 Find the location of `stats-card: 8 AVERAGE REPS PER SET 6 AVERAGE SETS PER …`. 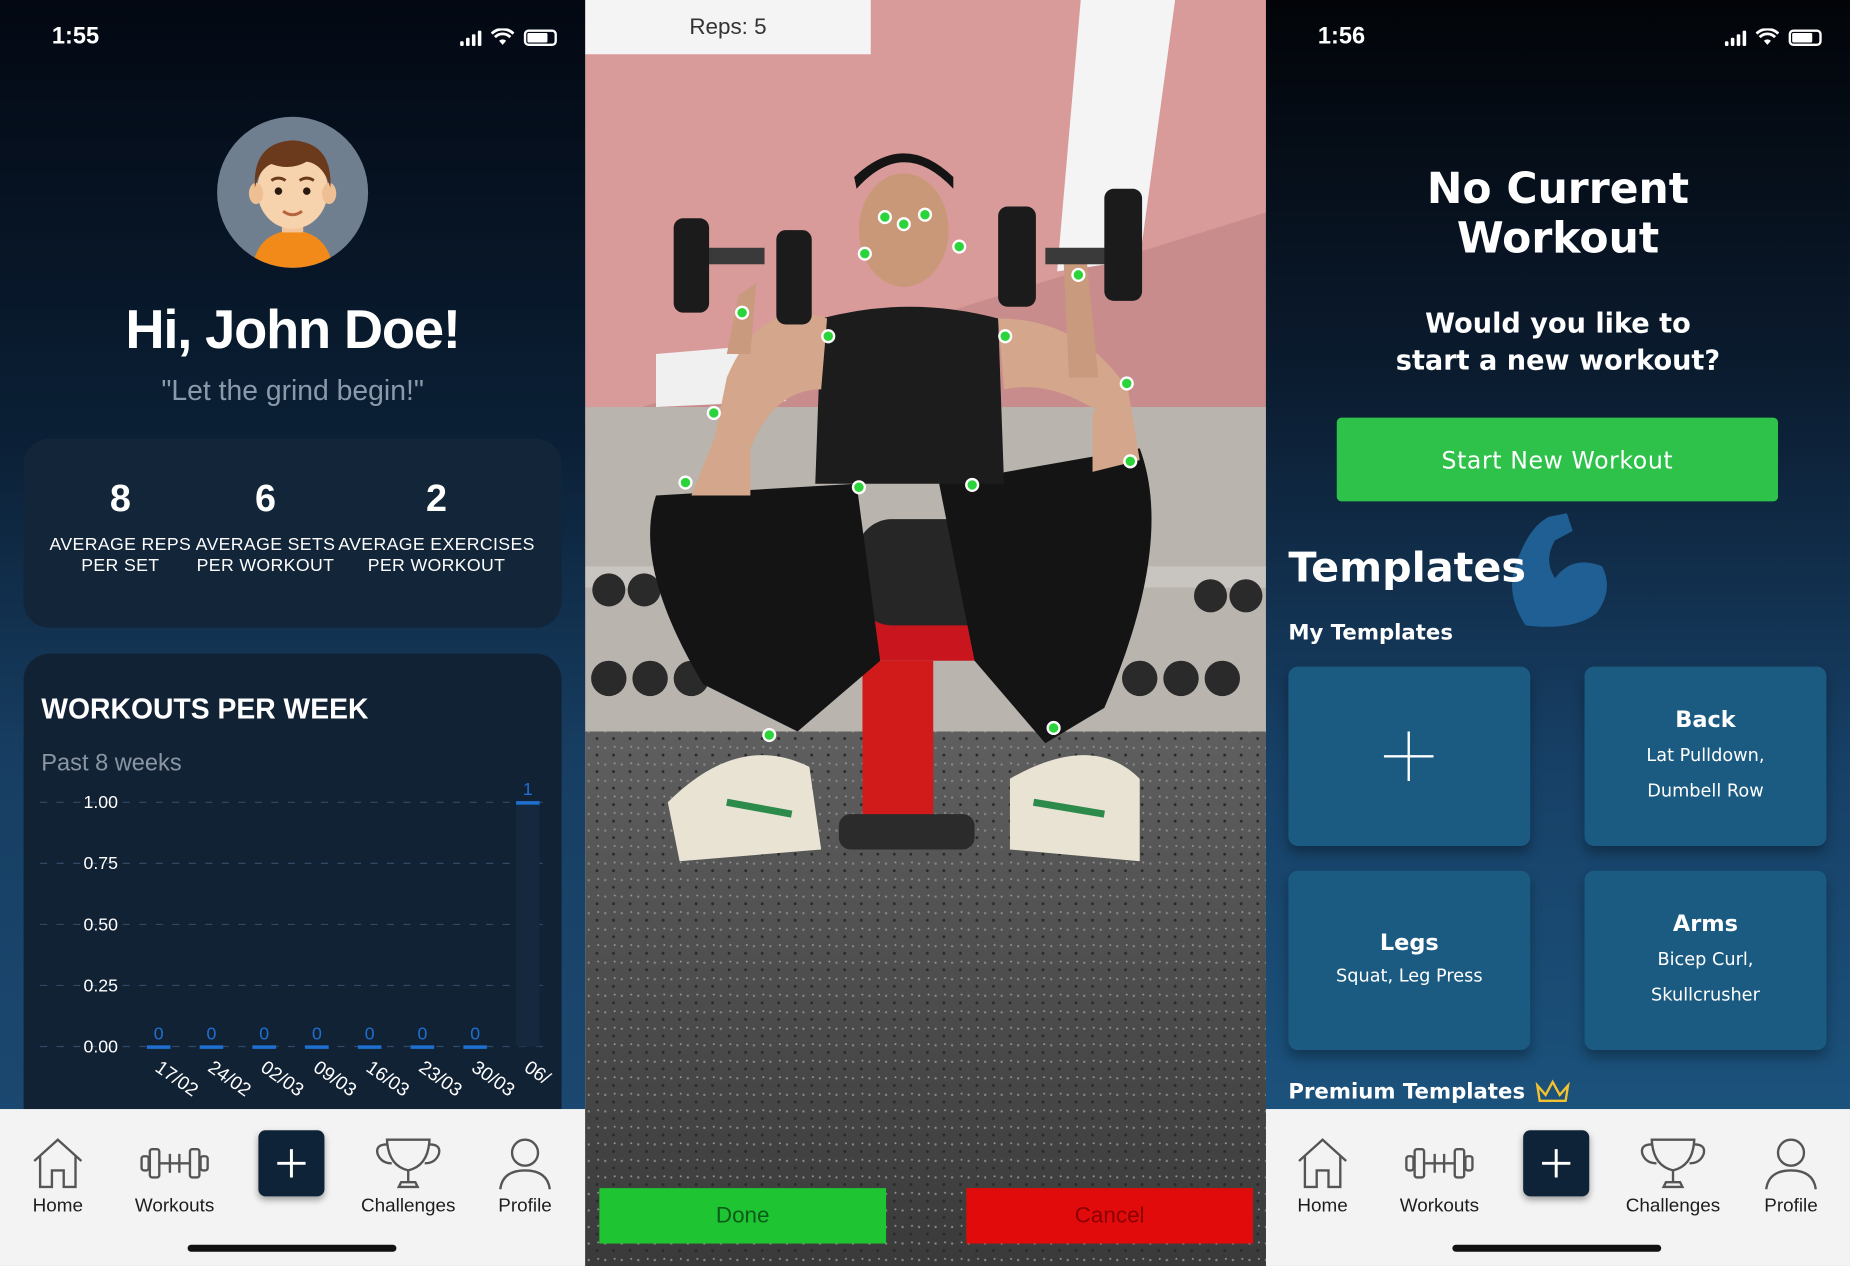

stats-card: 8 AVERAGE REPS PER SET 6 AVERAGE SETS PER … is located at coordinates (292, 533).